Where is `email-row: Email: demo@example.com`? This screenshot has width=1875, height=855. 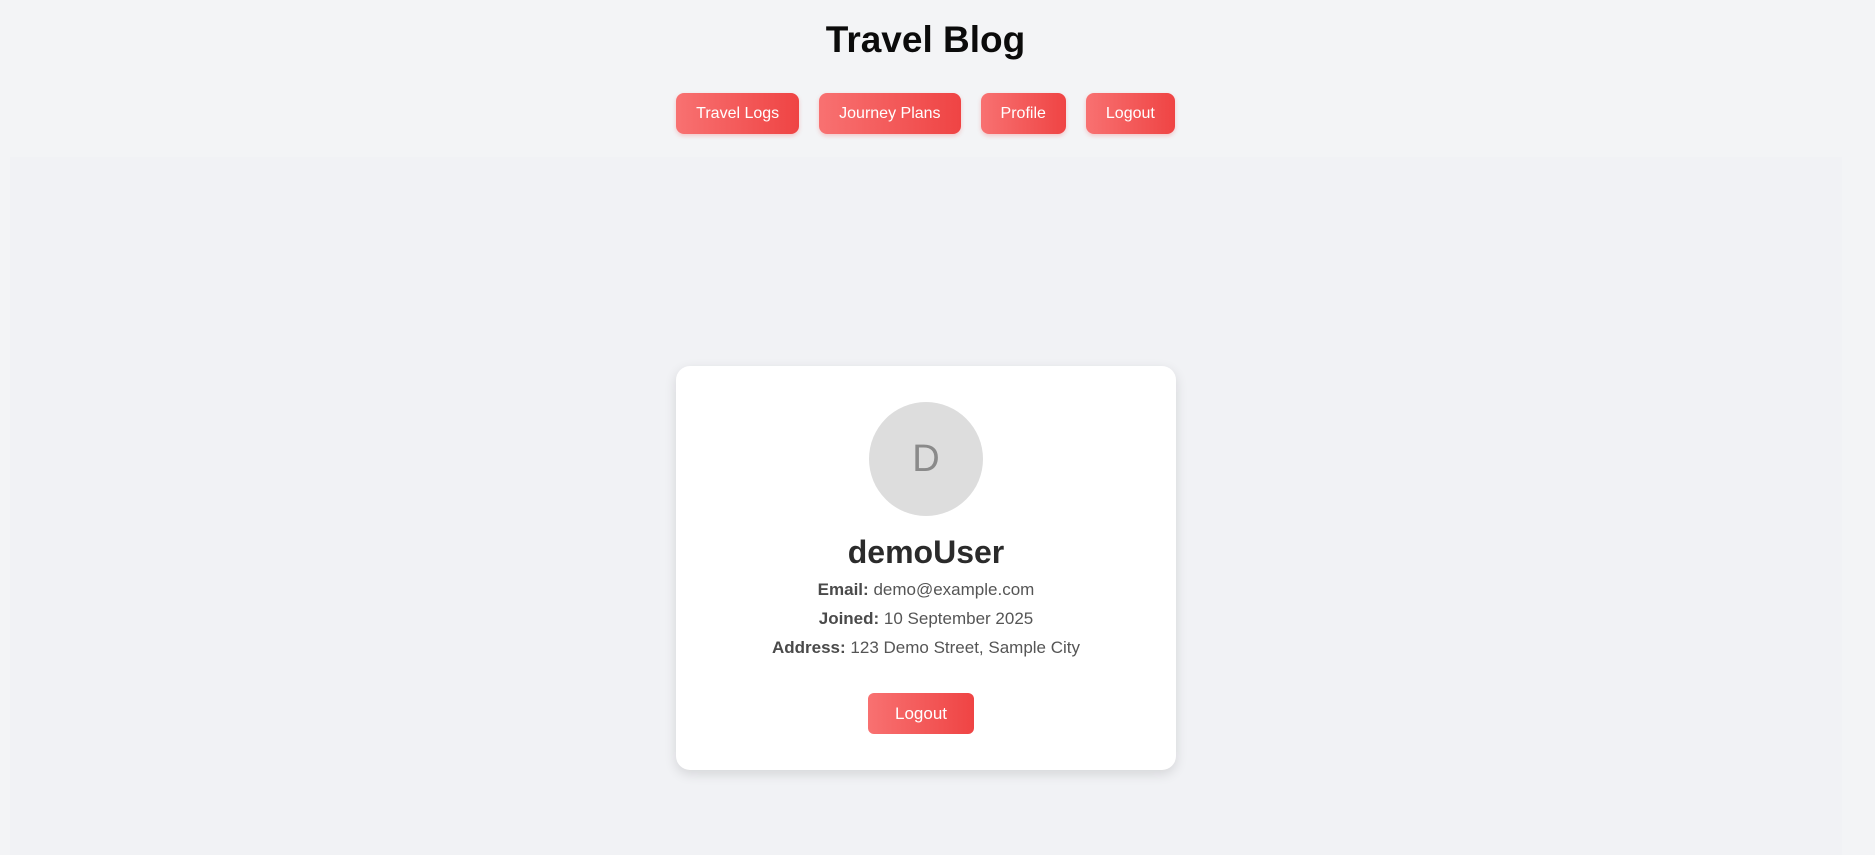
email-row: Email: demo@example.com is located at coordinates (926, 590).